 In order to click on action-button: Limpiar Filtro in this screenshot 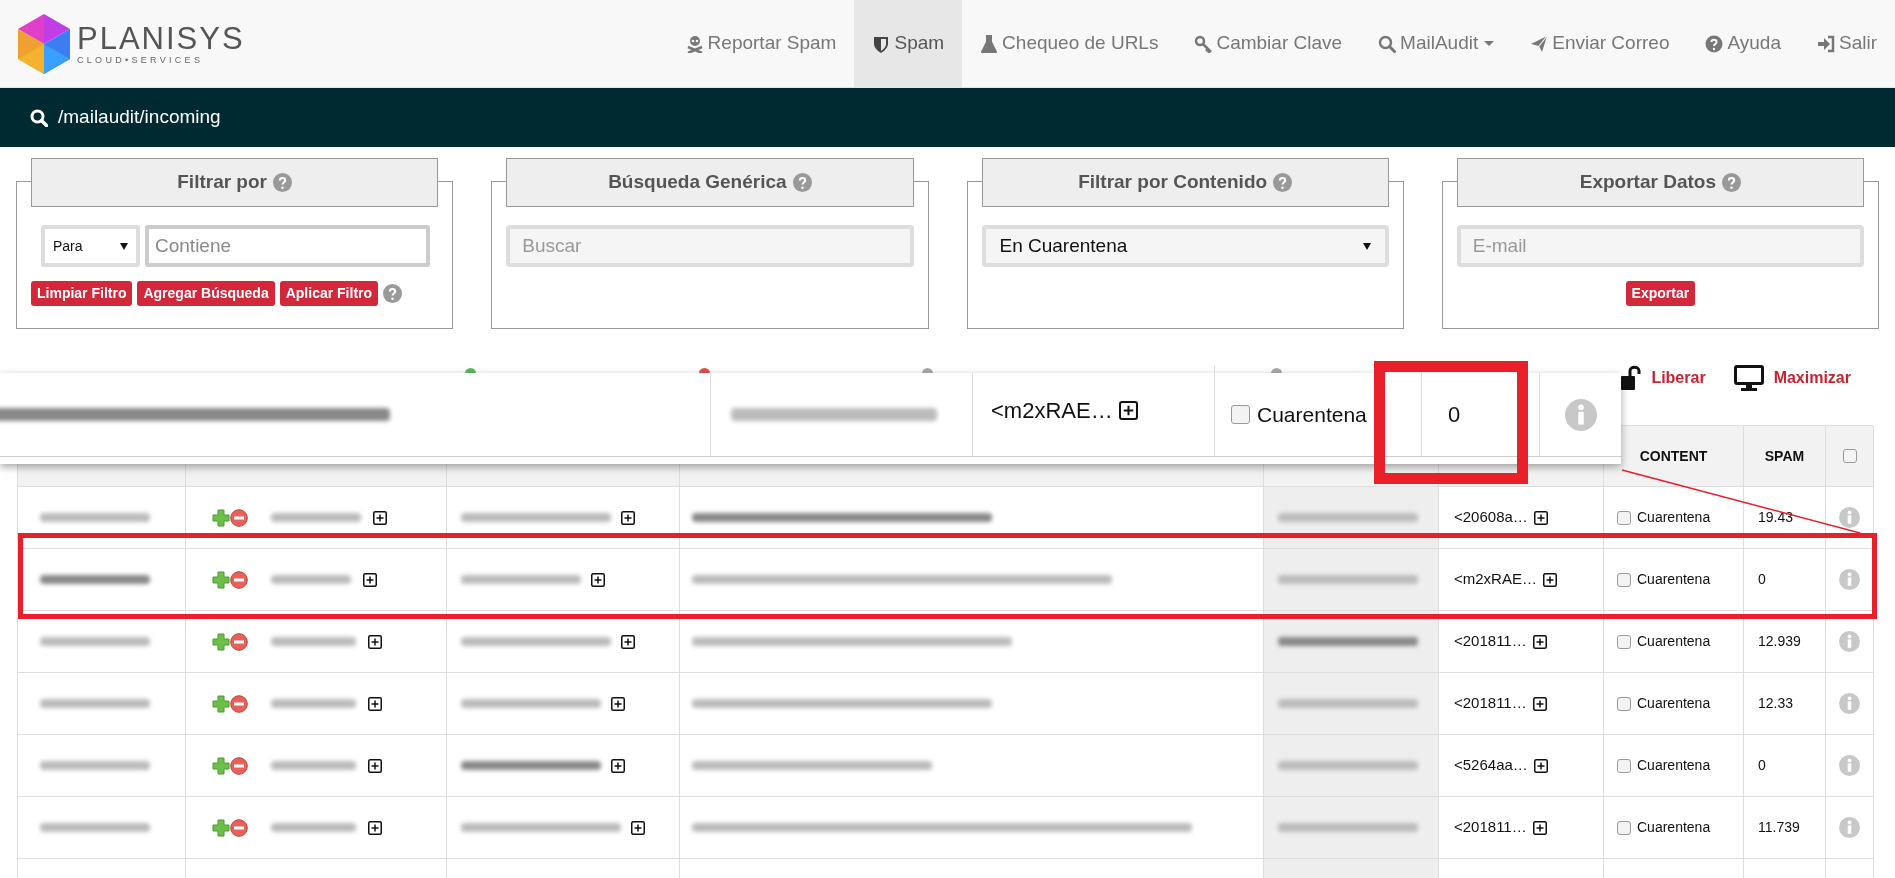, I will do `click(82, 293)`.